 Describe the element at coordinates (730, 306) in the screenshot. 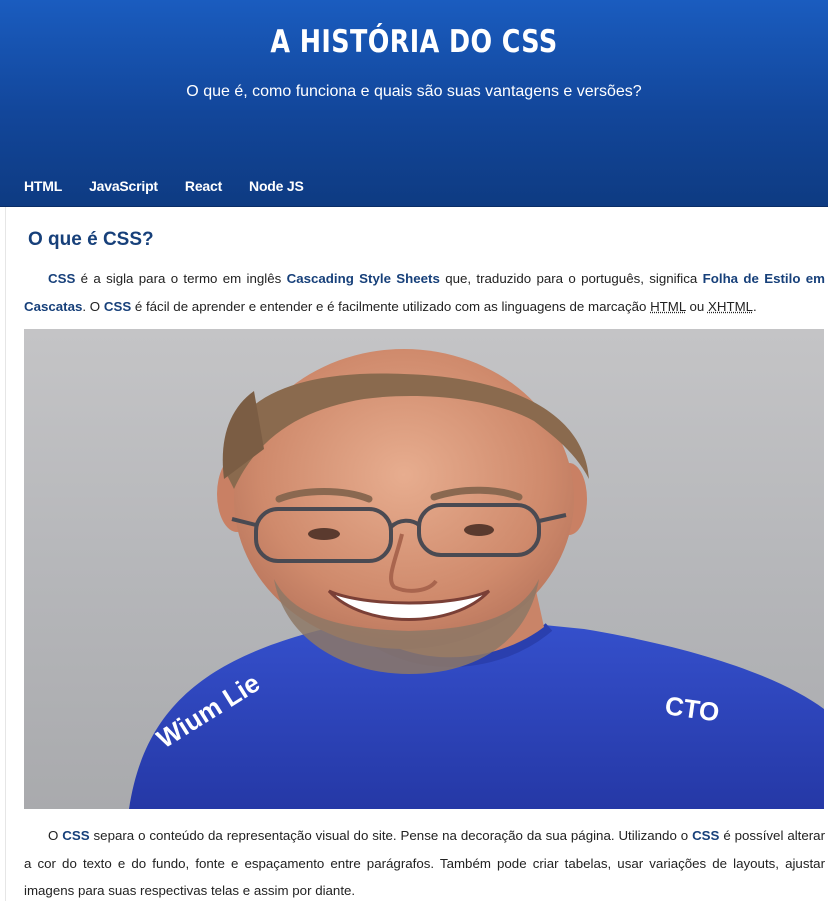

I see `abbr-xhtml: XHTML` at that location.